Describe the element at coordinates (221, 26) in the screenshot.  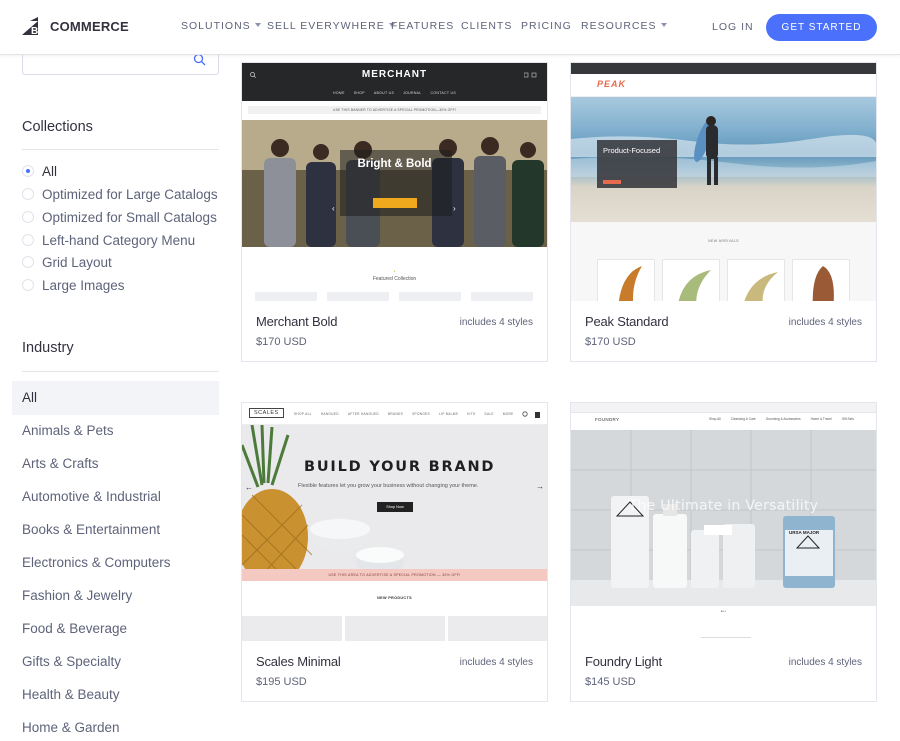
I see `nav-solutions: SOLUTIONS` at that location.